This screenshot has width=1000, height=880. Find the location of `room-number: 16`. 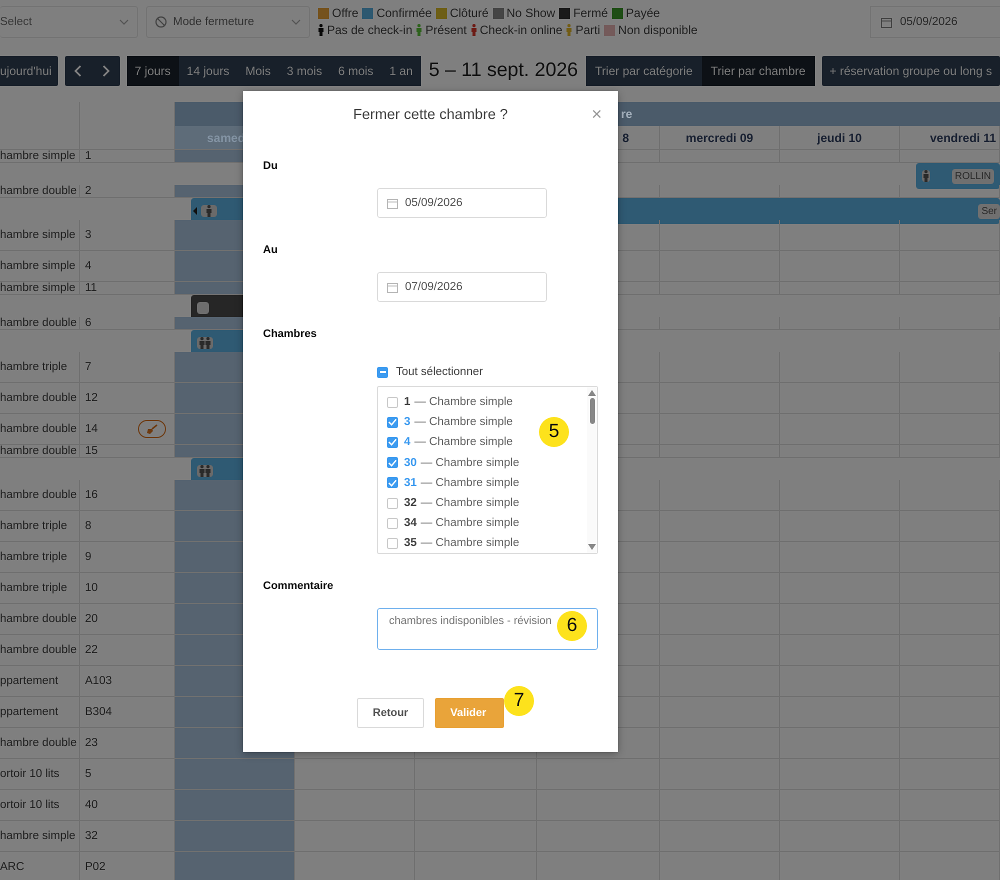

room-number: 16 is located at coordinates (91, 495).